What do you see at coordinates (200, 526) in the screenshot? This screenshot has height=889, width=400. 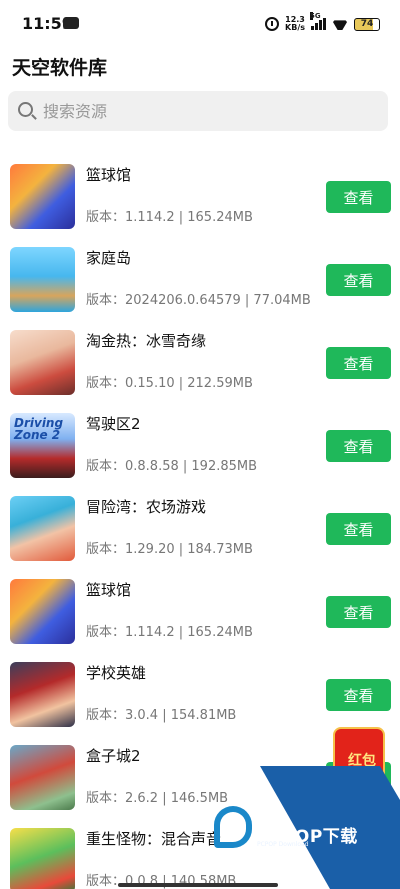 I see `list-item: 冒险湾：农场游戏 版本：1.29.20 | 184.73MB 查看` at bounding box center [200, 526].